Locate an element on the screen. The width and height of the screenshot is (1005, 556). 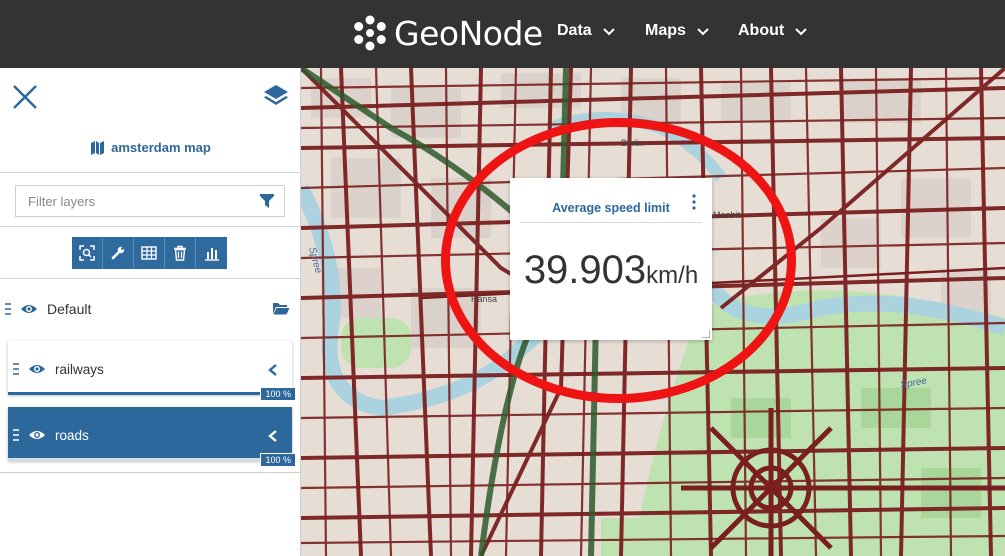
map-icon is located at coordinates (98, 148).